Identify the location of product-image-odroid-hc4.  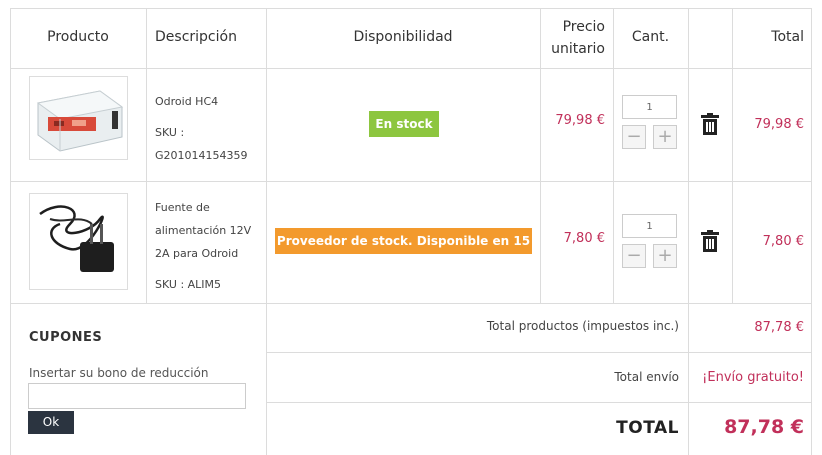
(78, 118).